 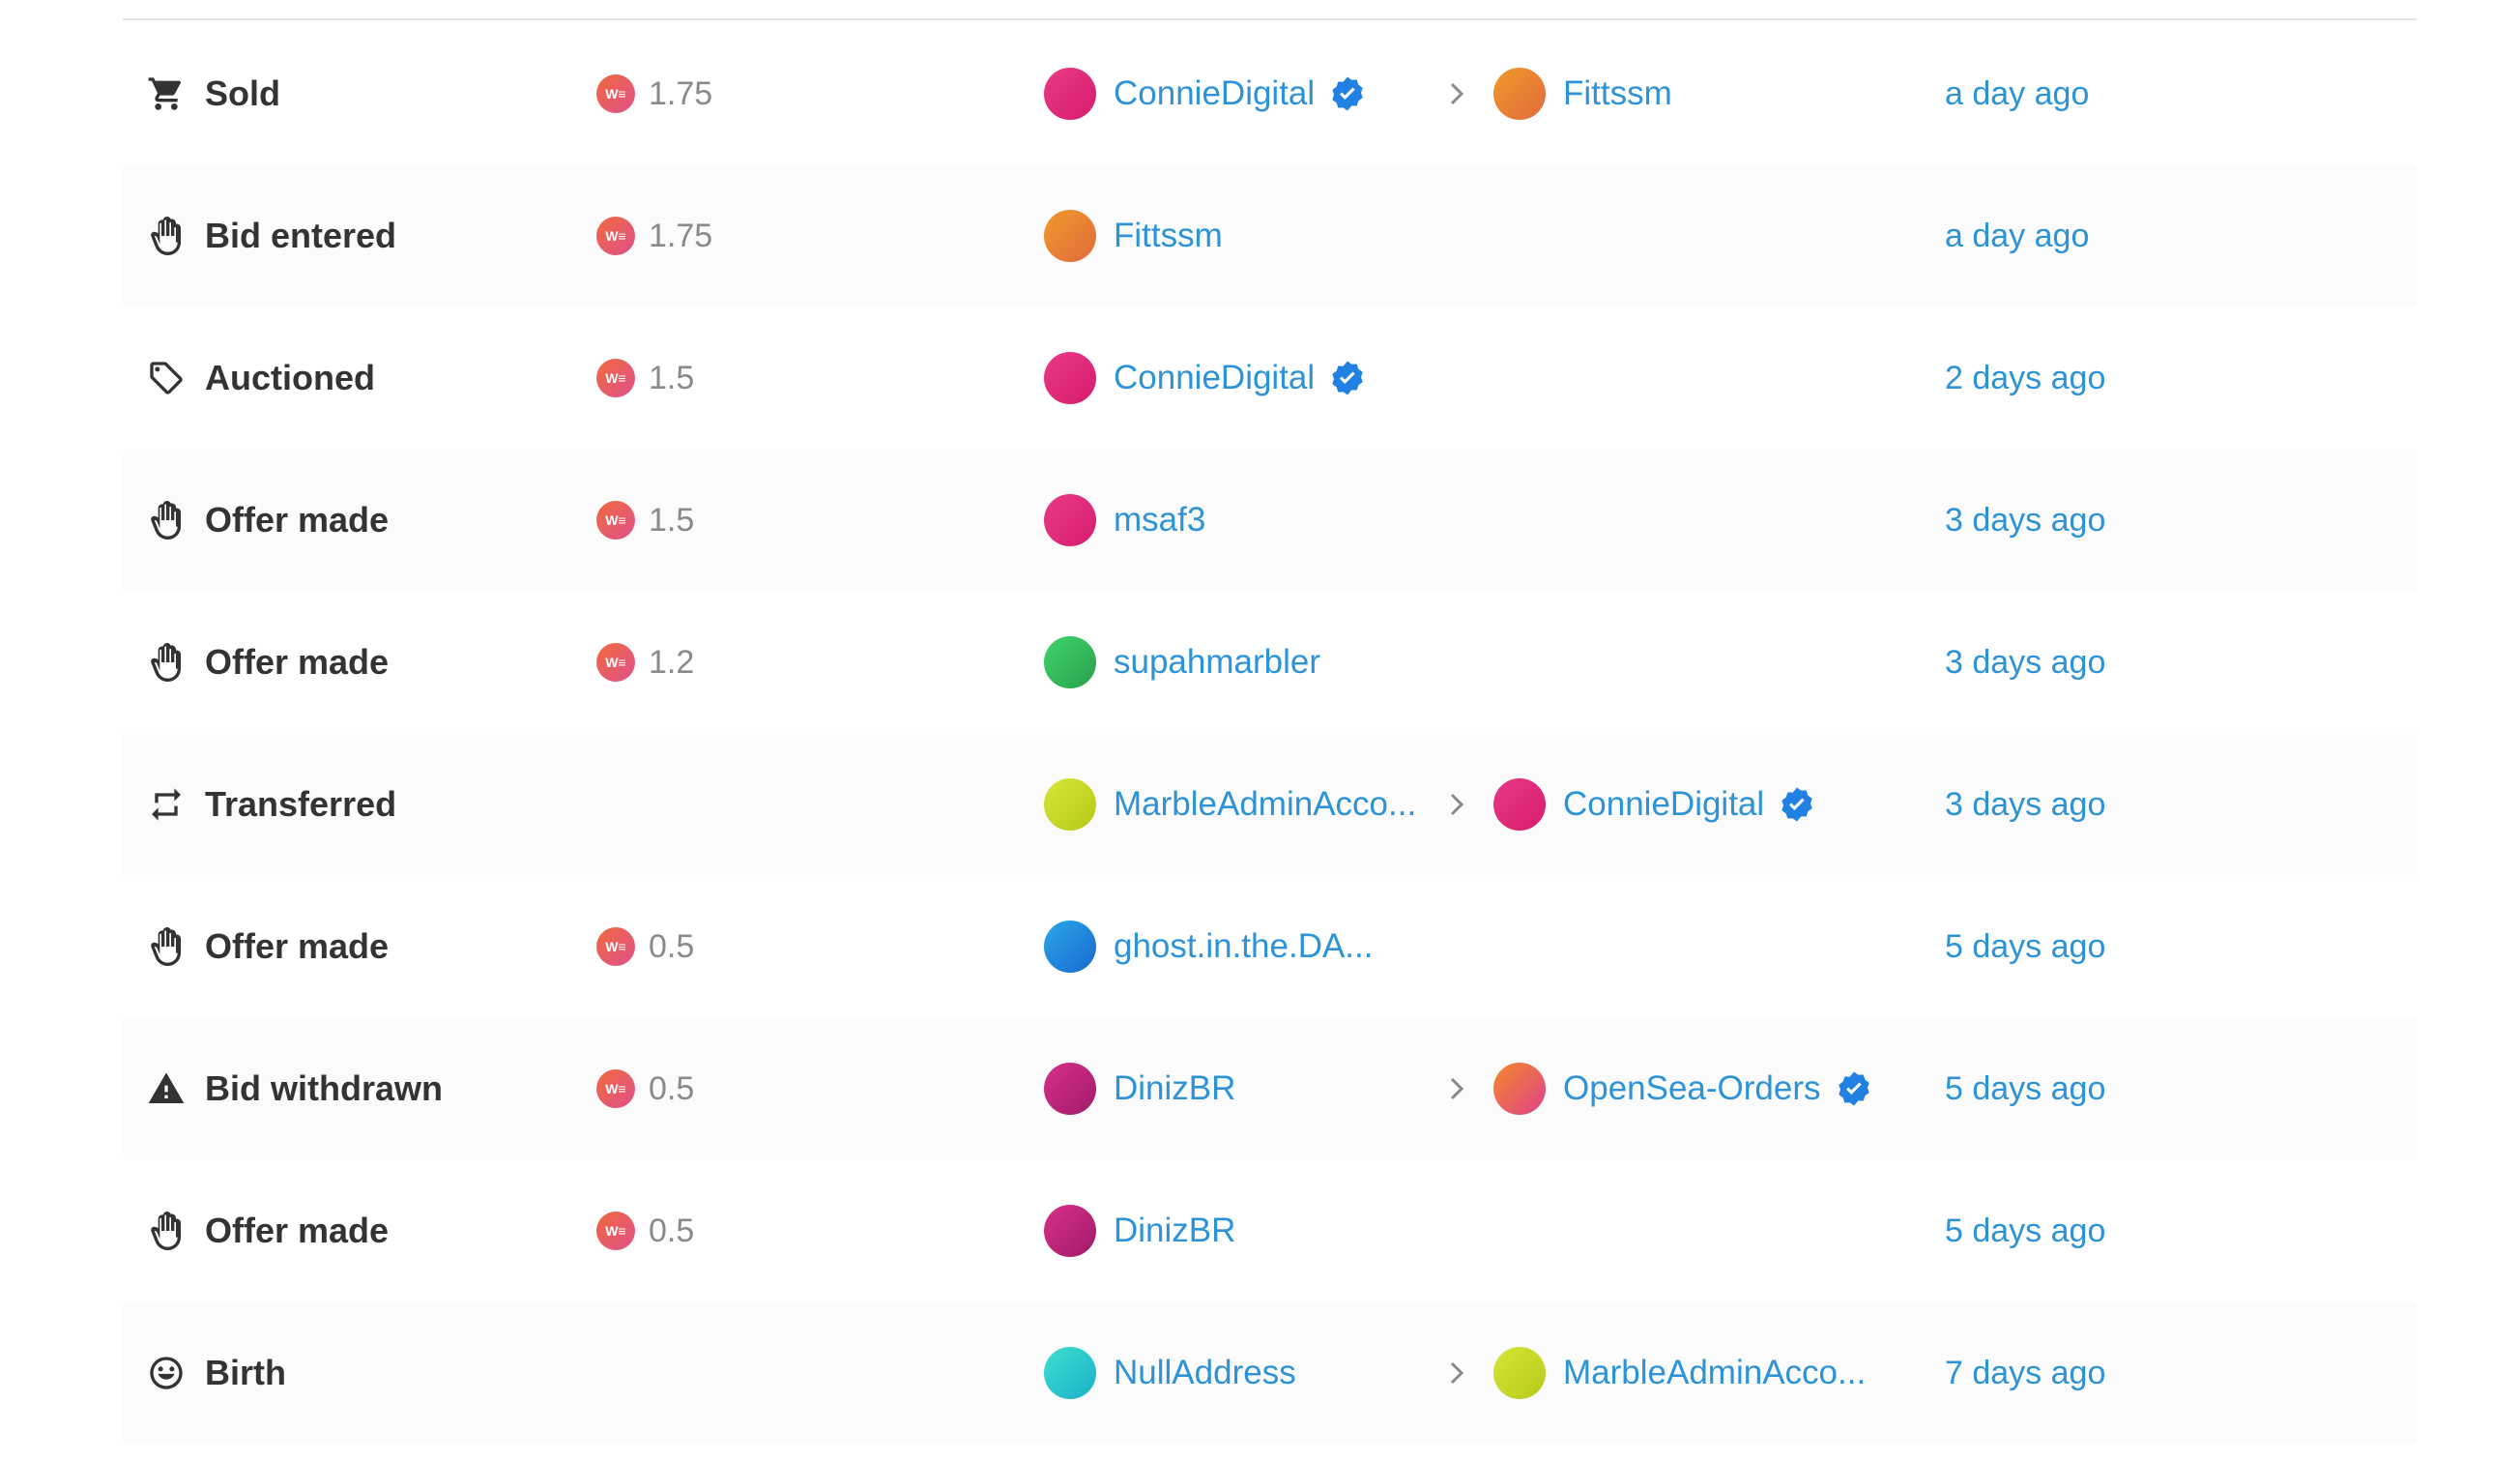 What do you see at coordinates (1270, 520) in the screenshot?
I see `event-row: Offer made W≡ 1.5 msaf3 3 days ago` at bounding box center [1270, 520].